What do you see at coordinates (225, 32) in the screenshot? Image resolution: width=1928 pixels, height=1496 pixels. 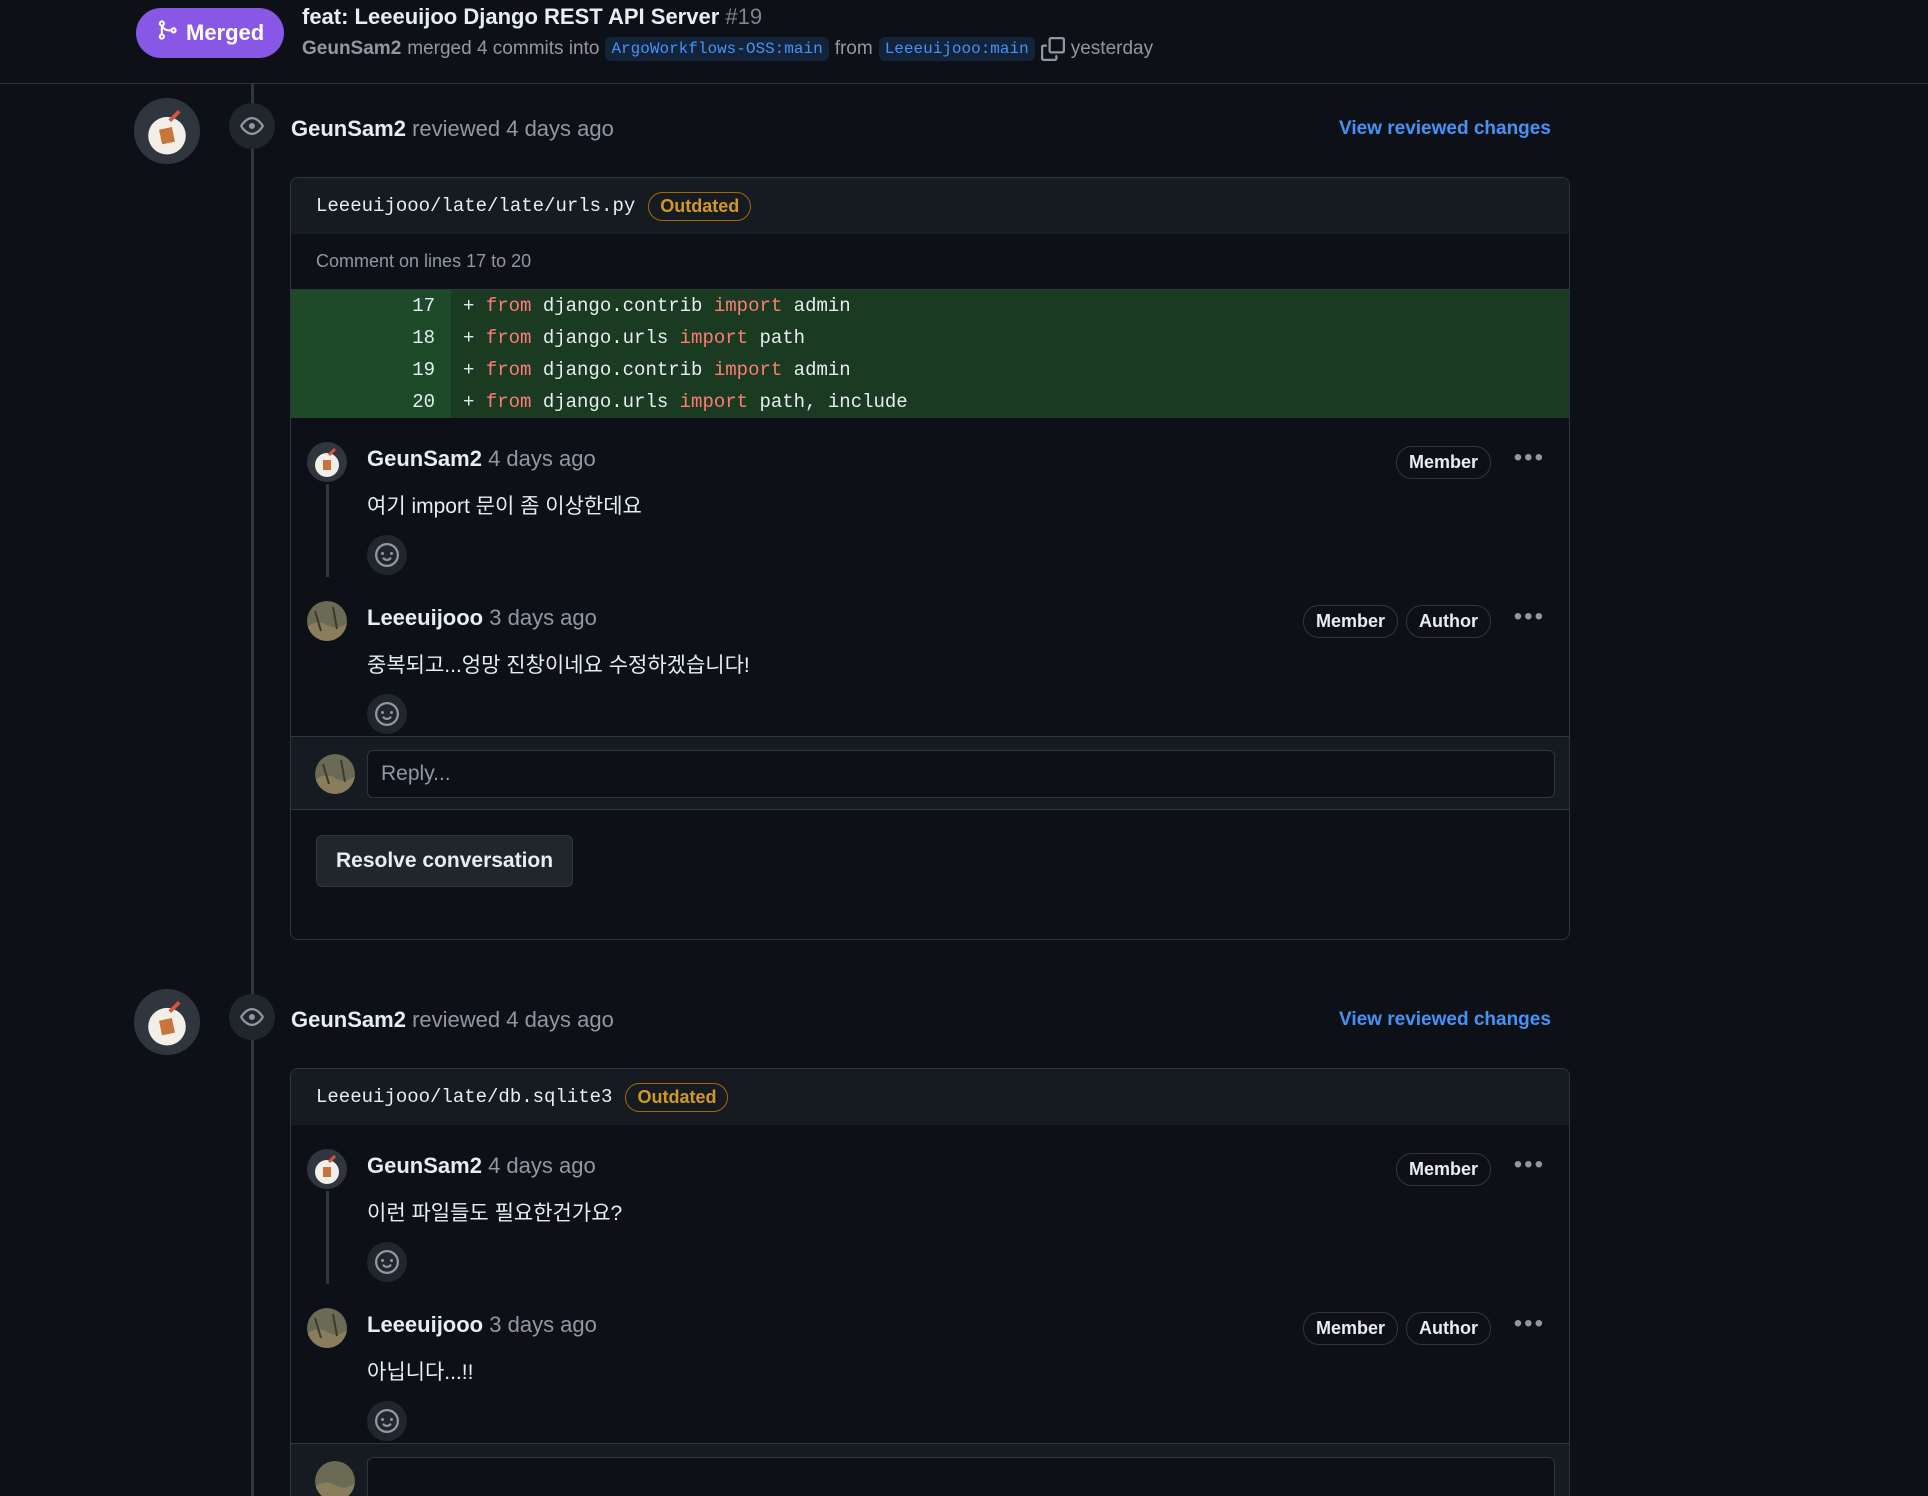 I see `merged-label: Merged` at bounding box center [225, 32].